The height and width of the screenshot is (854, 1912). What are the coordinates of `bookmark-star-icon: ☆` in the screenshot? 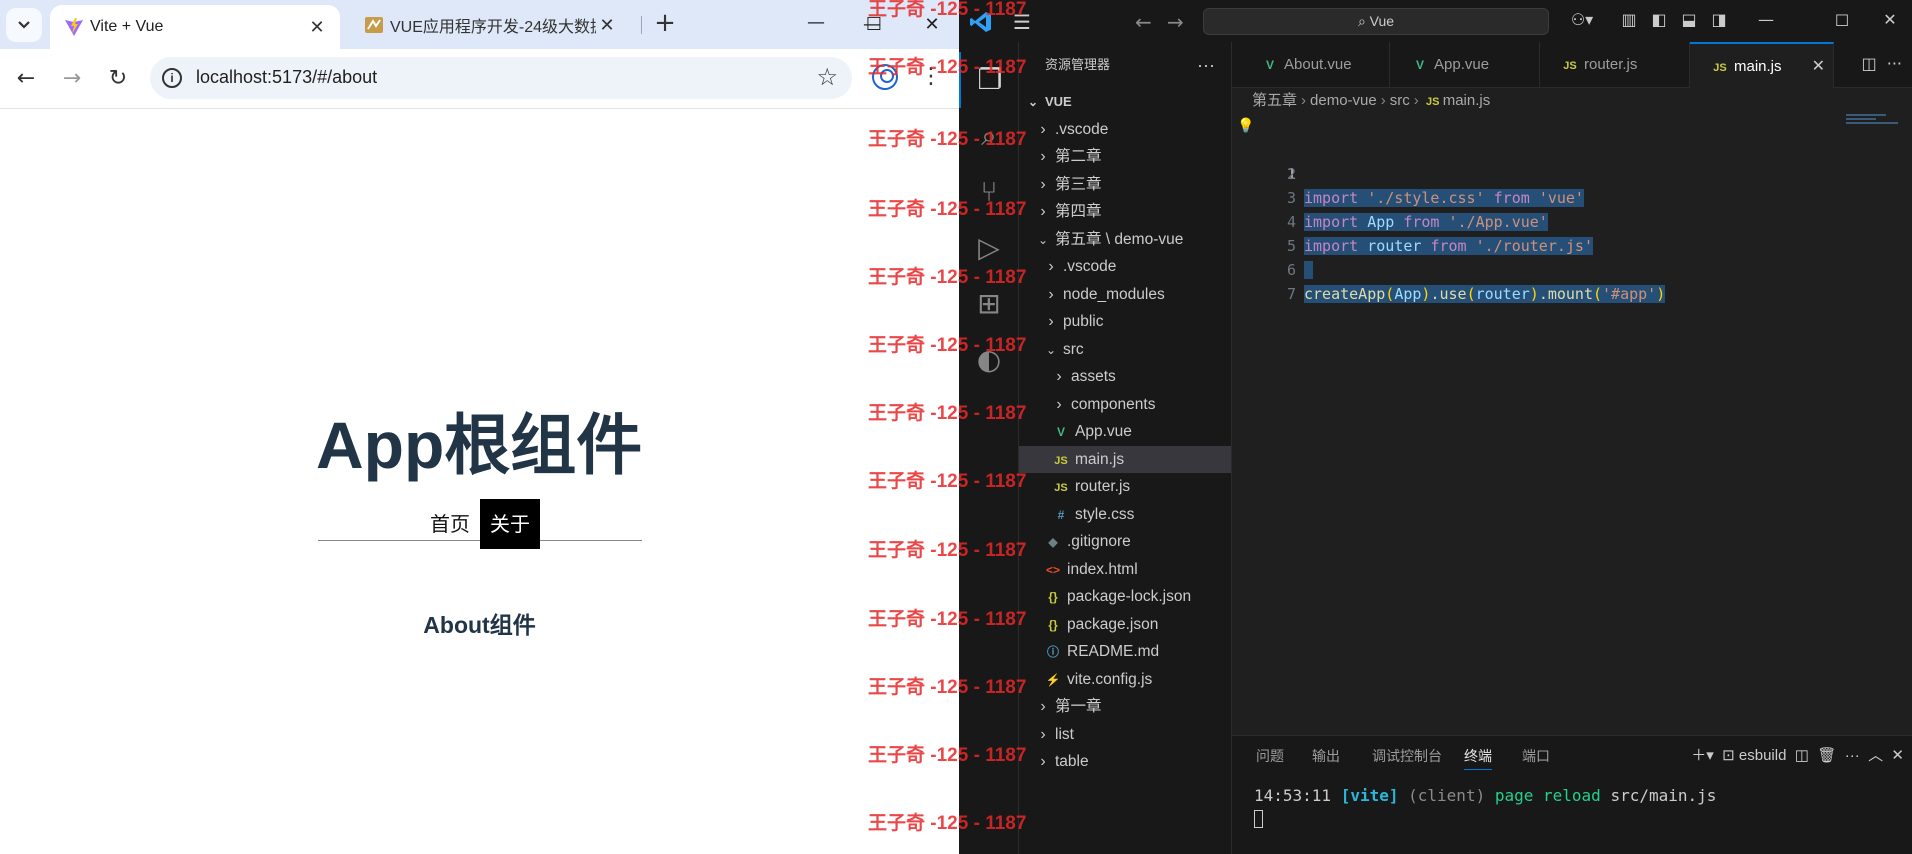 It's located at (827, 77).